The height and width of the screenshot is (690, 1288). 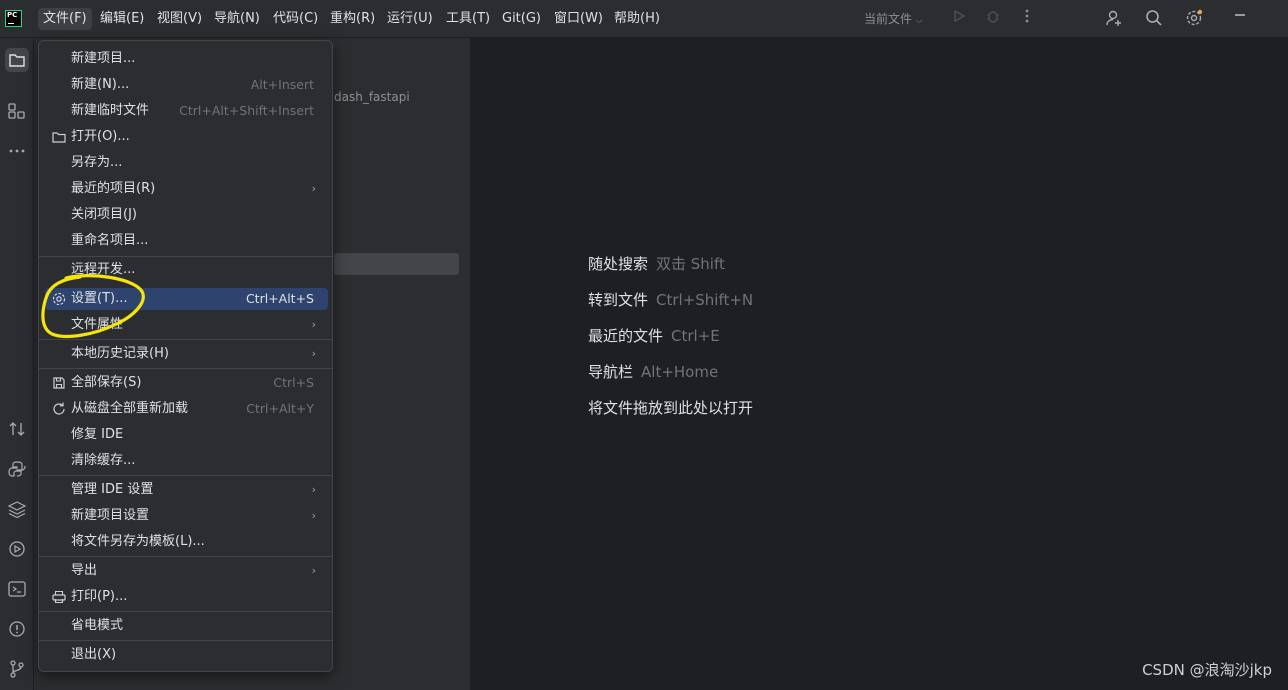 I want to click on more-vertical-icon, so click(x=1027, y=19).